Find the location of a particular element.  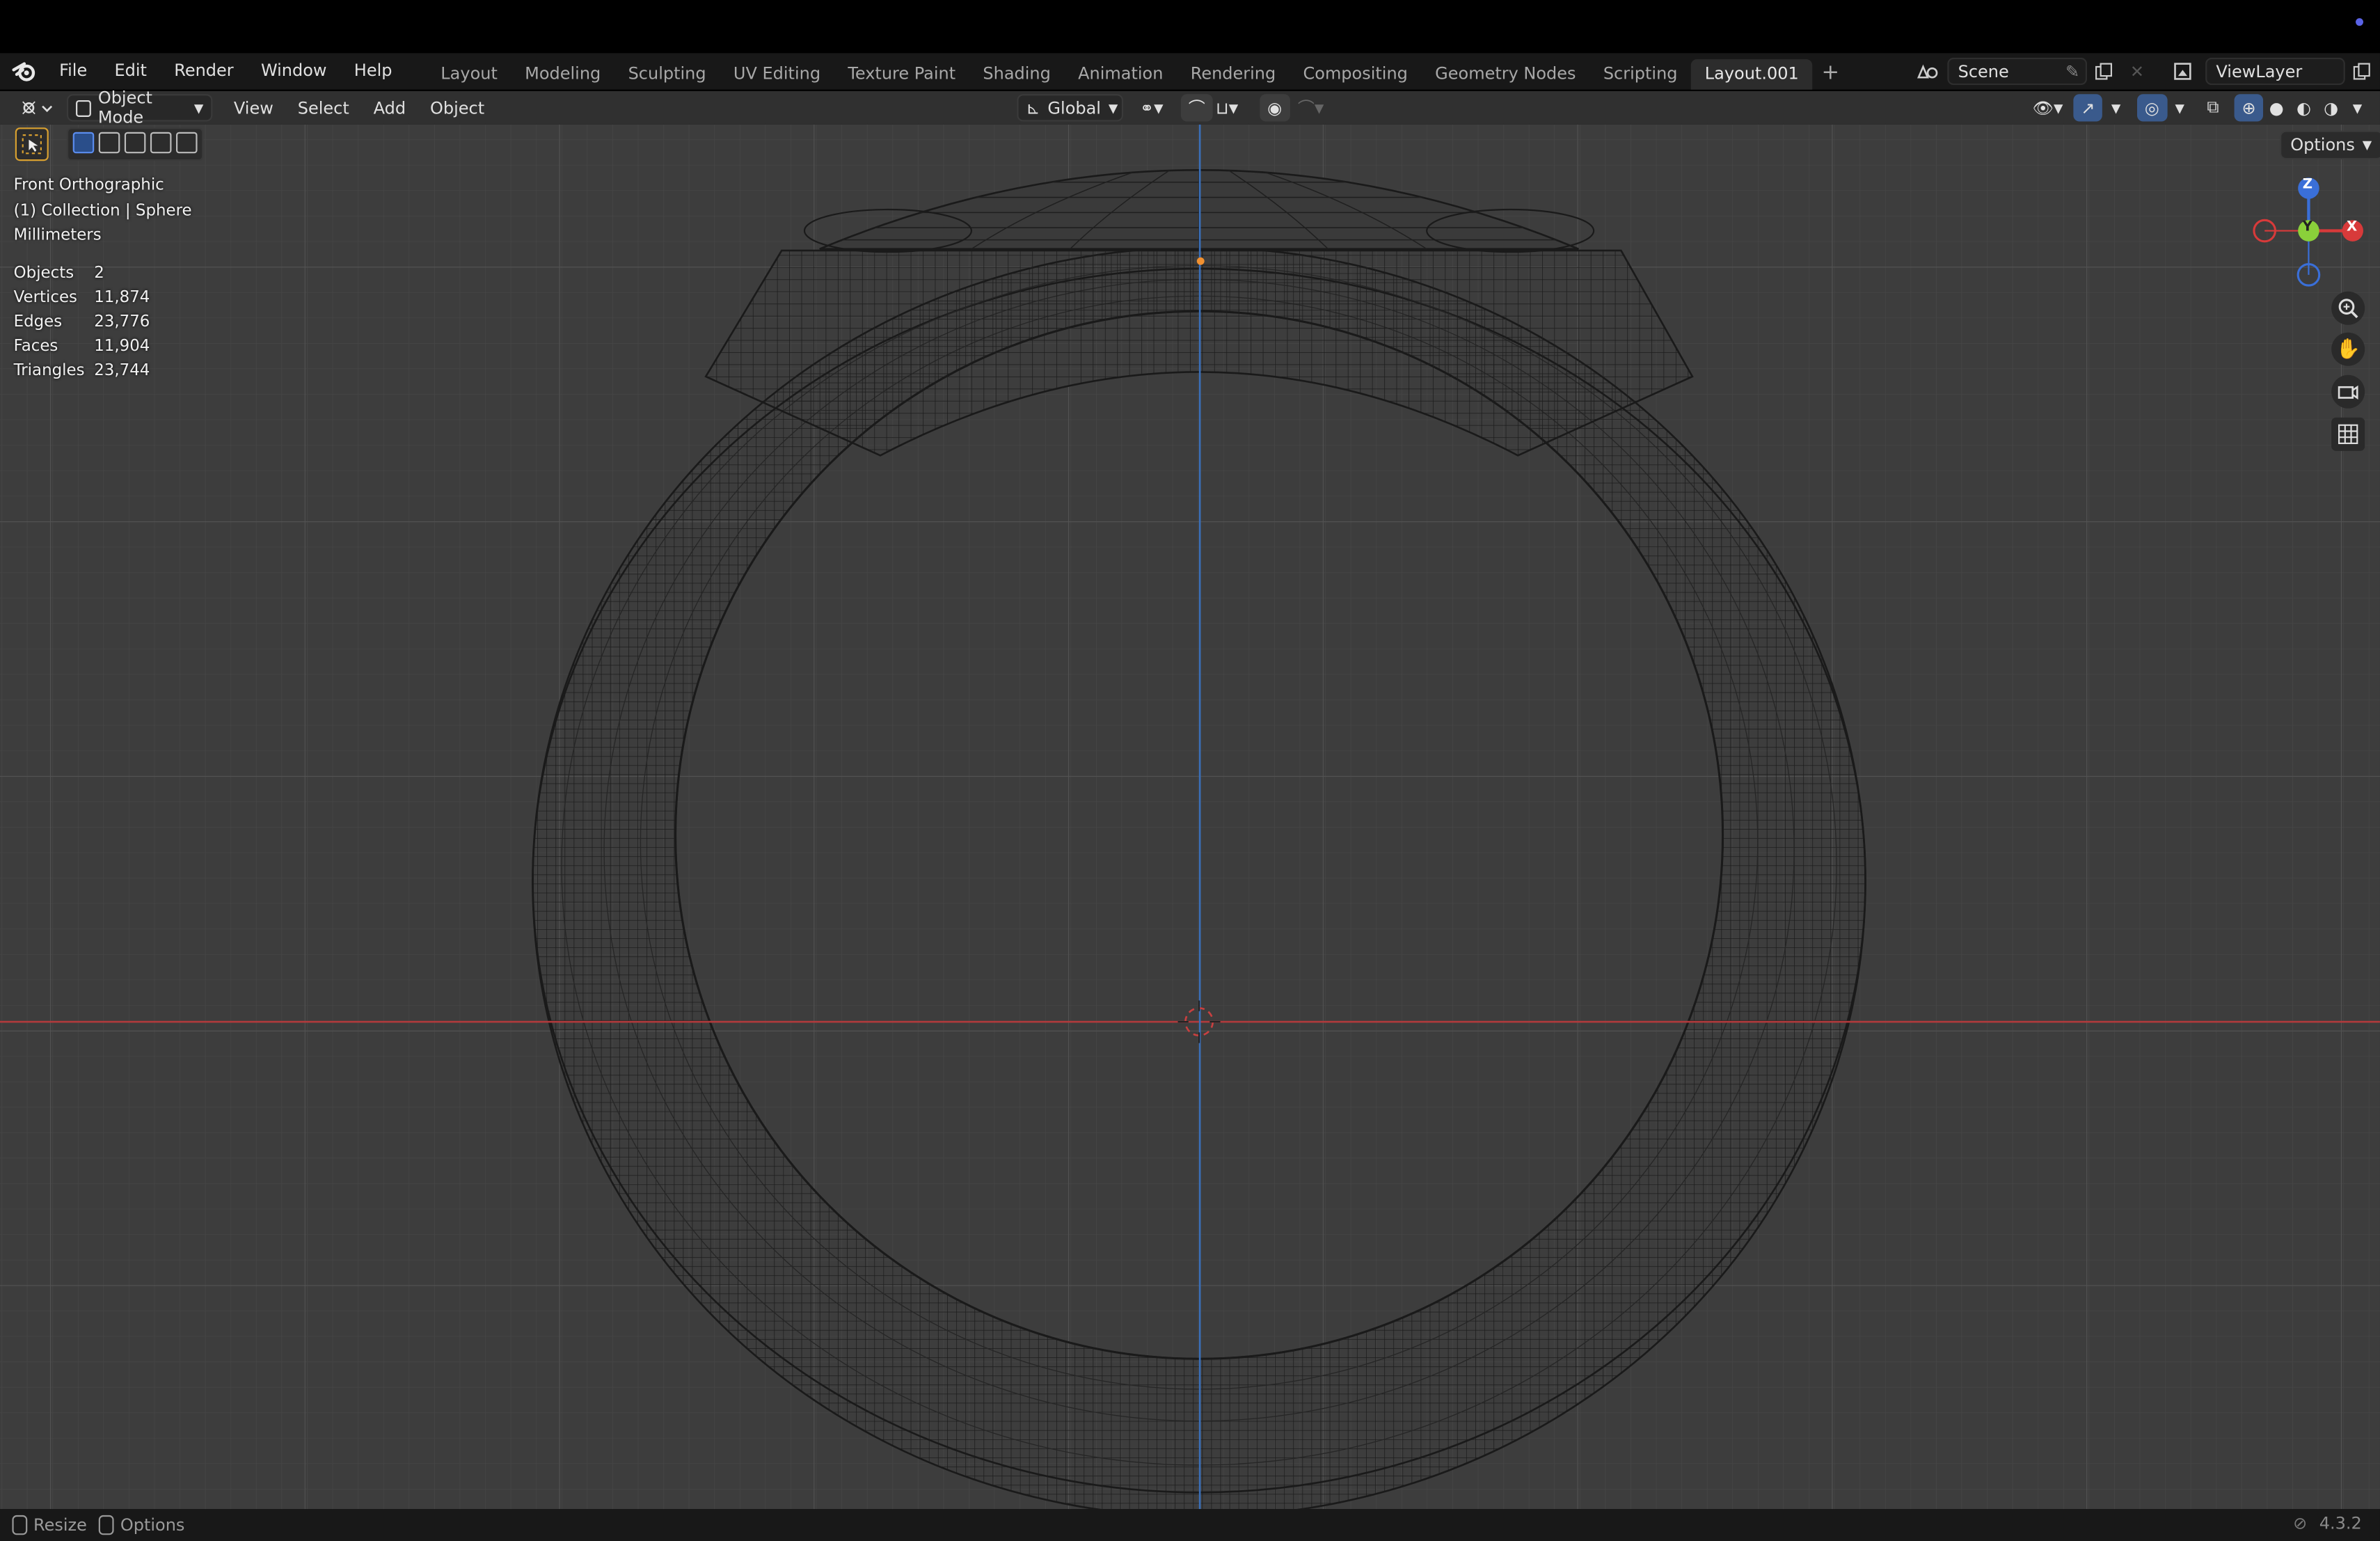

select-tool-row is located at coordinates (110, 144).